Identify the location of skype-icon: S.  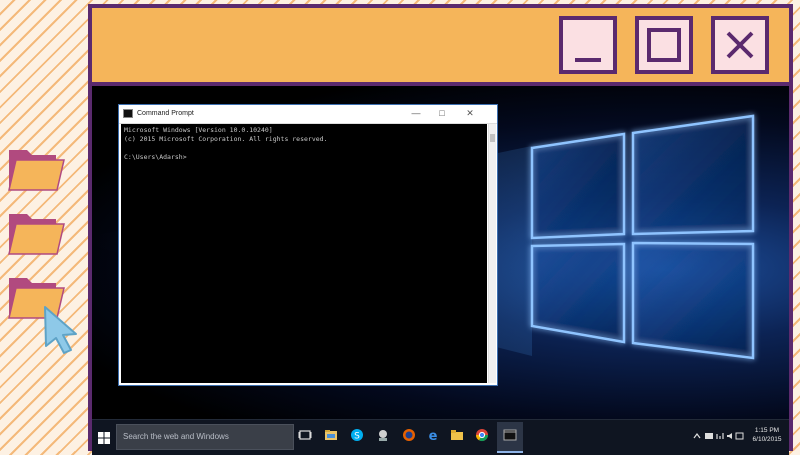
(357, 435).